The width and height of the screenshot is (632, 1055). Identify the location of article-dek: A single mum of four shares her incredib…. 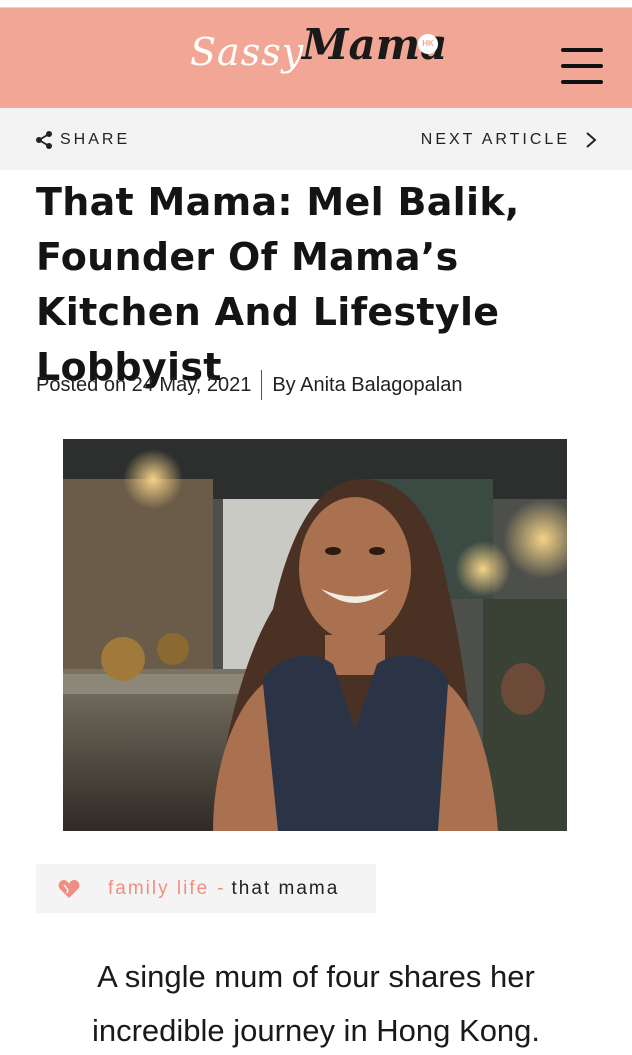
(316, 1003).